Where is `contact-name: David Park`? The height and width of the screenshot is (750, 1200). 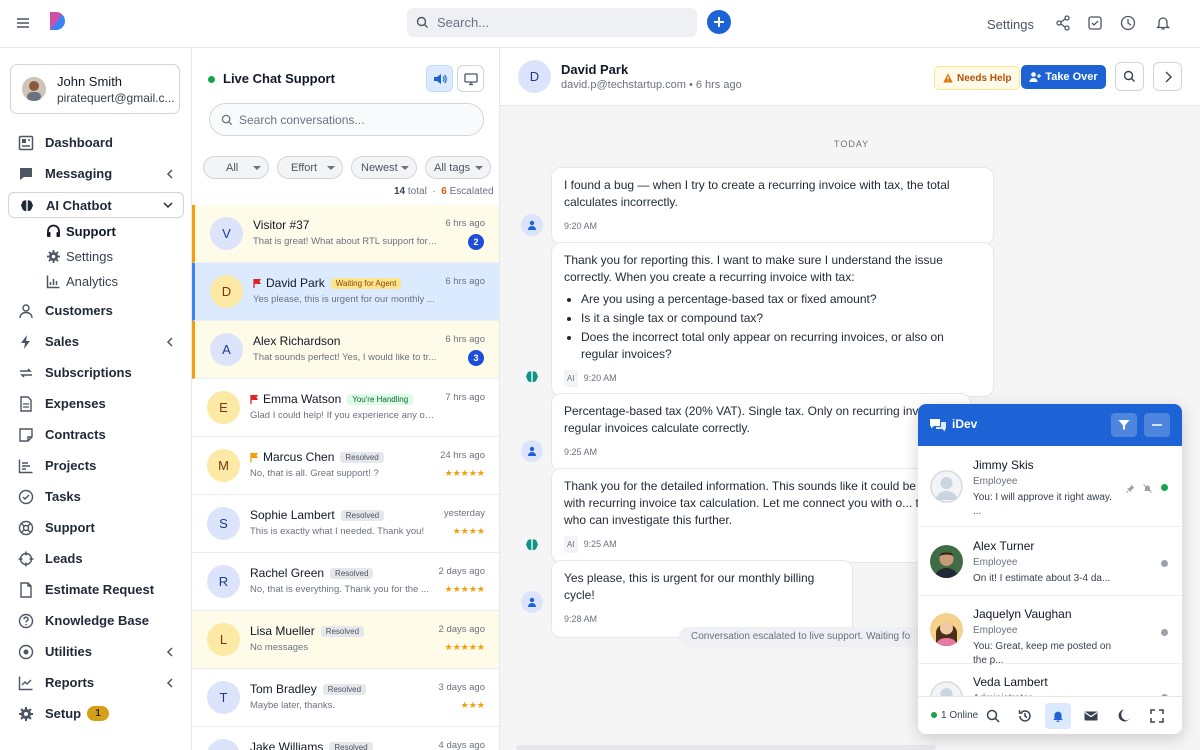 contact-name: David Park is located at coordinates (595, 69).